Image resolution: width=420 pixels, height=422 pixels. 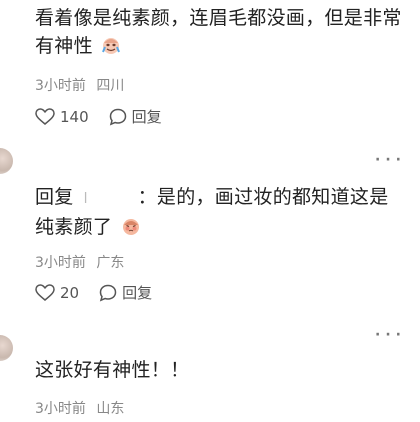 What do you see at coordinates (106, 198) in the screenshot?
I see `mention-user: l` at bounding box center [106, 198].